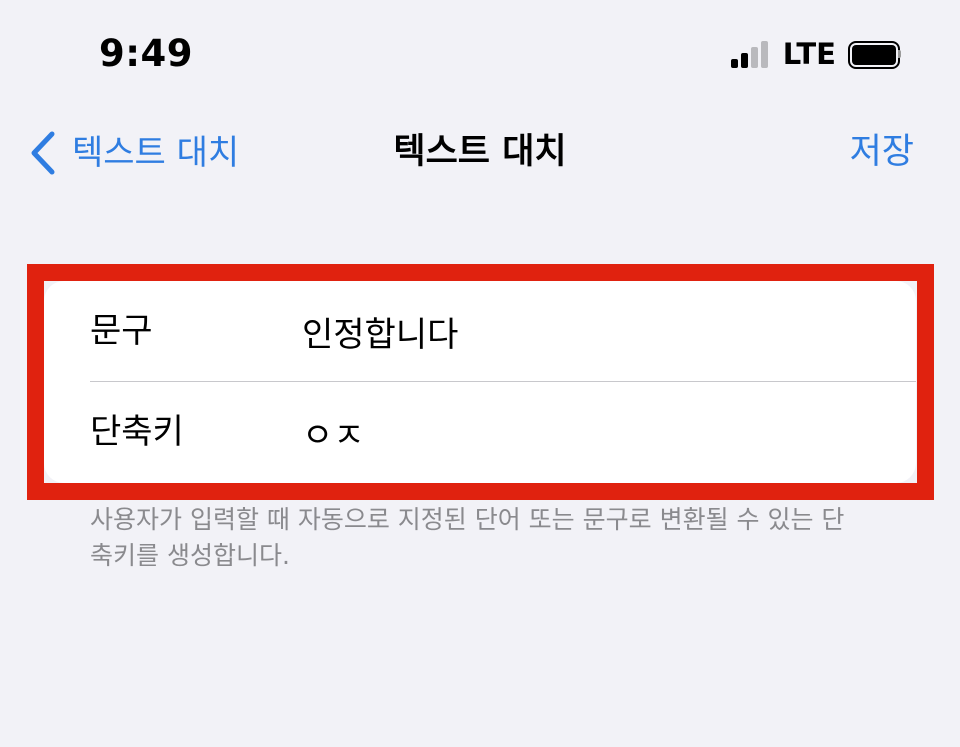 The width and height of the screenshot is (960, 747). What do you see at coordinates (597, 331) in the screenshot?
I see `phrase-input` at bounding box center [597, 331].